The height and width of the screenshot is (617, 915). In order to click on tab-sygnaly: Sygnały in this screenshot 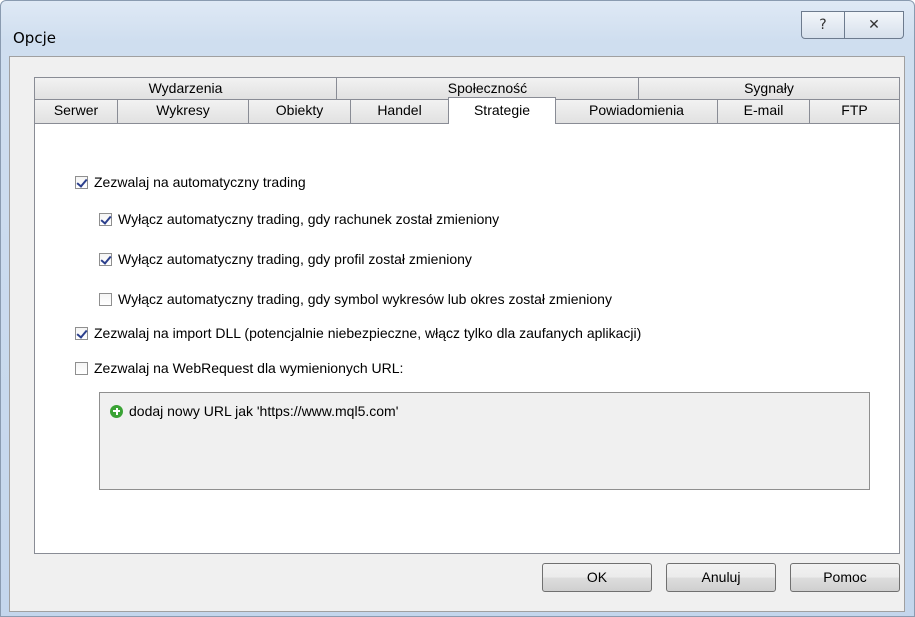, I will do `click(769, 88)`.